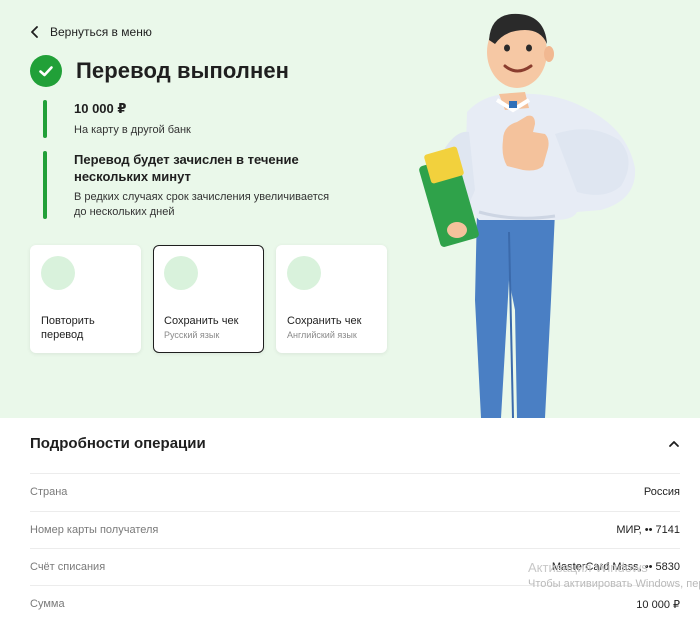  I want to click on detail-label: Номер карты получателя, so click(94, 530).